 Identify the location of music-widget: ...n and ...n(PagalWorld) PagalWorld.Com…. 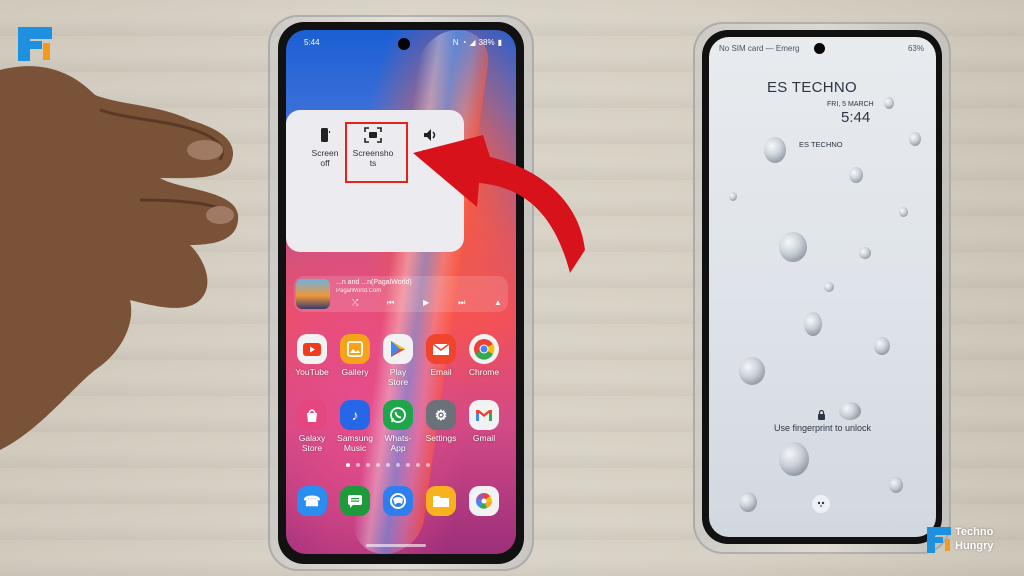
(401, 294).